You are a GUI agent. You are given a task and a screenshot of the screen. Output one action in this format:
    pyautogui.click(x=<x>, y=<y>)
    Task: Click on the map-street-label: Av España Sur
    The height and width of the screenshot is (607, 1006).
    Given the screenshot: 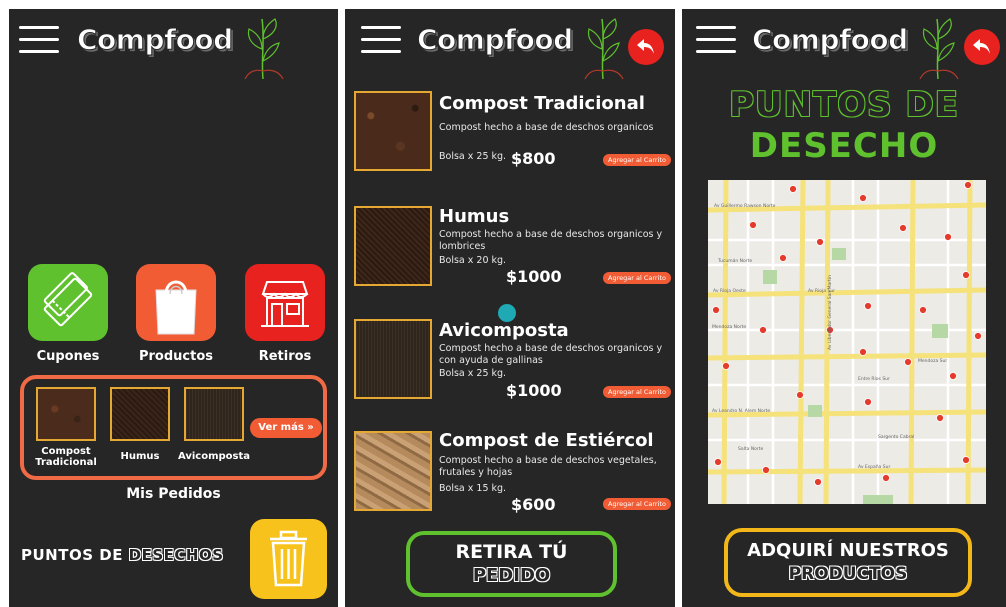 What is the action you would take?
    pyautogui.click(x=874, y=467)
    